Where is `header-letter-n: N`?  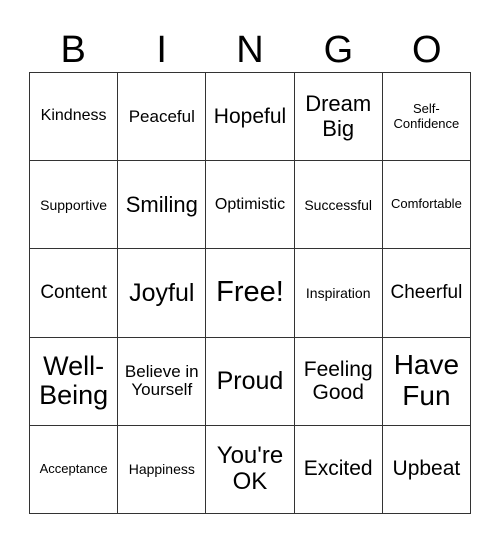
header-letter-n: N is located at coordinates (250, 50).